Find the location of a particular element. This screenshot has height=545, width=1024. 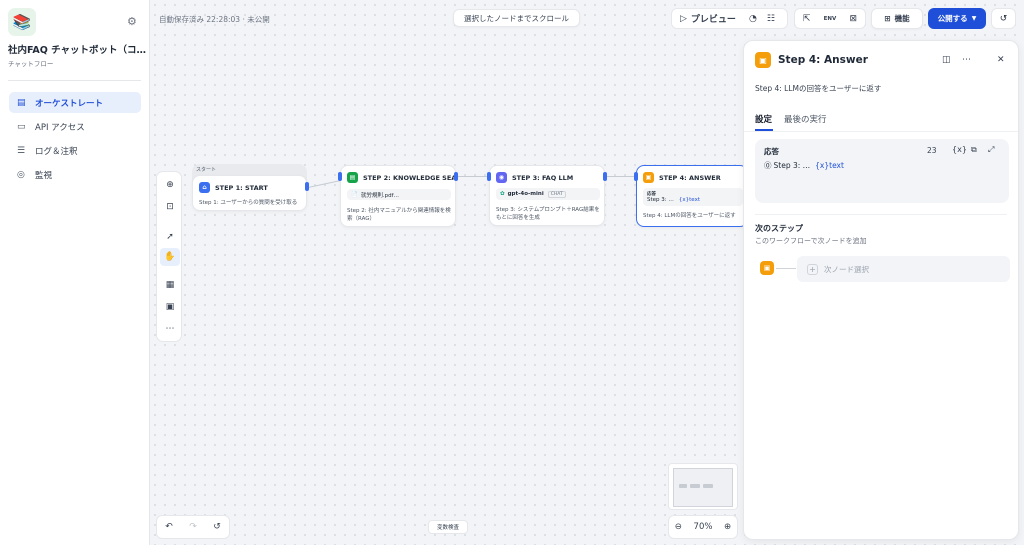

terminal-icon: ▭ is located at coordinates (21, 126).